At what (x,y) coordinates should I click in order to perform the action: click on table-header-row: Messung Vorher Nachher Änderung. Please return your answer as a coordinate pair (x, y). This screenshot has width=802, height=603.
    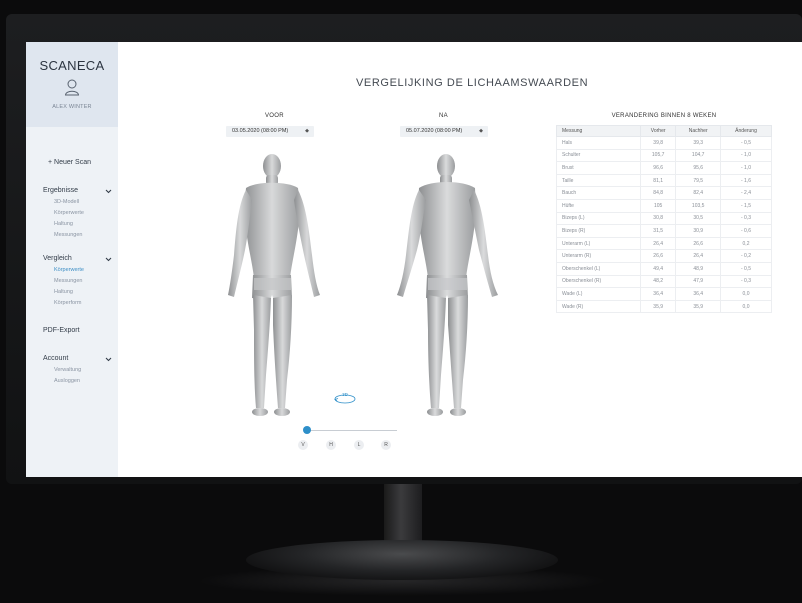
    Looking at the image, I should click on (664, 131).